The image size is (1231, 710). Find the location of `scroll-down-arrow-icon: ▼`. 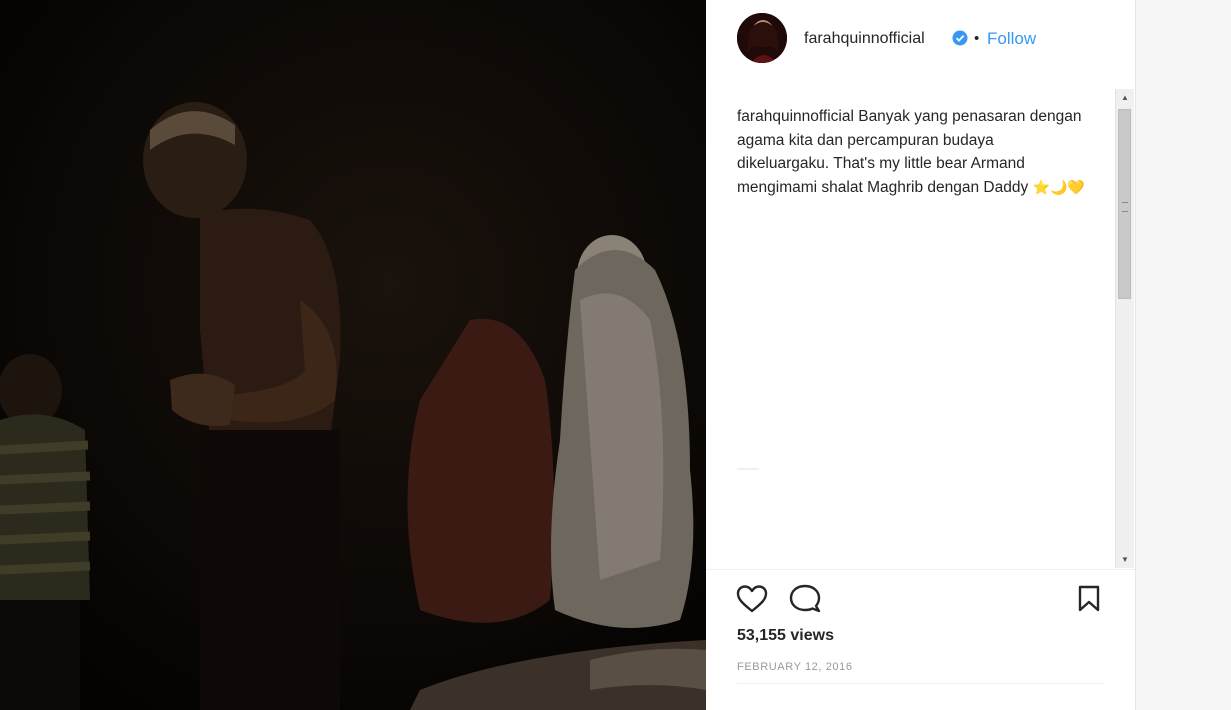

scroll-down-arrow-icon: ▼ is located at coordinates (1125, 559).